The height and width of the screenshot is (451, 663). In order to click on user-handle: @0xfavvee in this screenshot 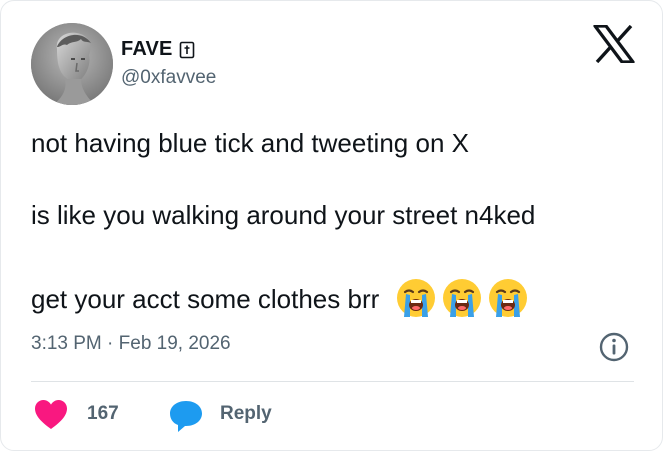, I will do `click(168, 78)`.